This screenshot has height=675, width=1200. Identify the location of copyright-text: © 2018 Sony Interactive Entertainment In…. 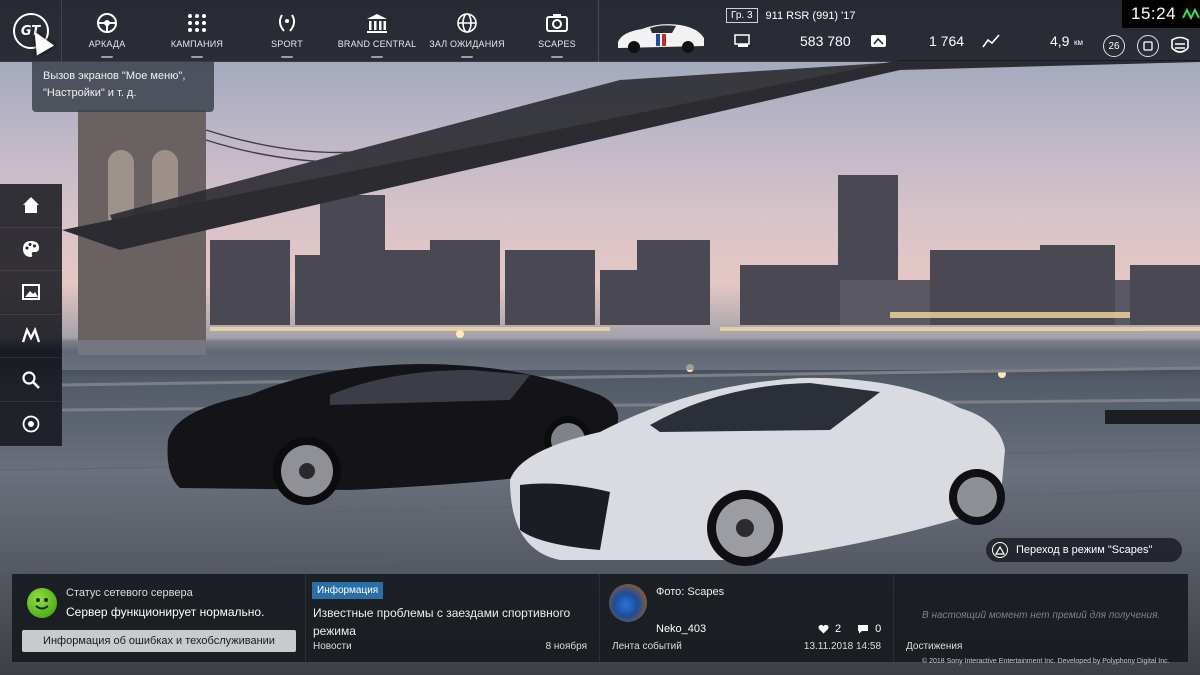
(1046, 661).